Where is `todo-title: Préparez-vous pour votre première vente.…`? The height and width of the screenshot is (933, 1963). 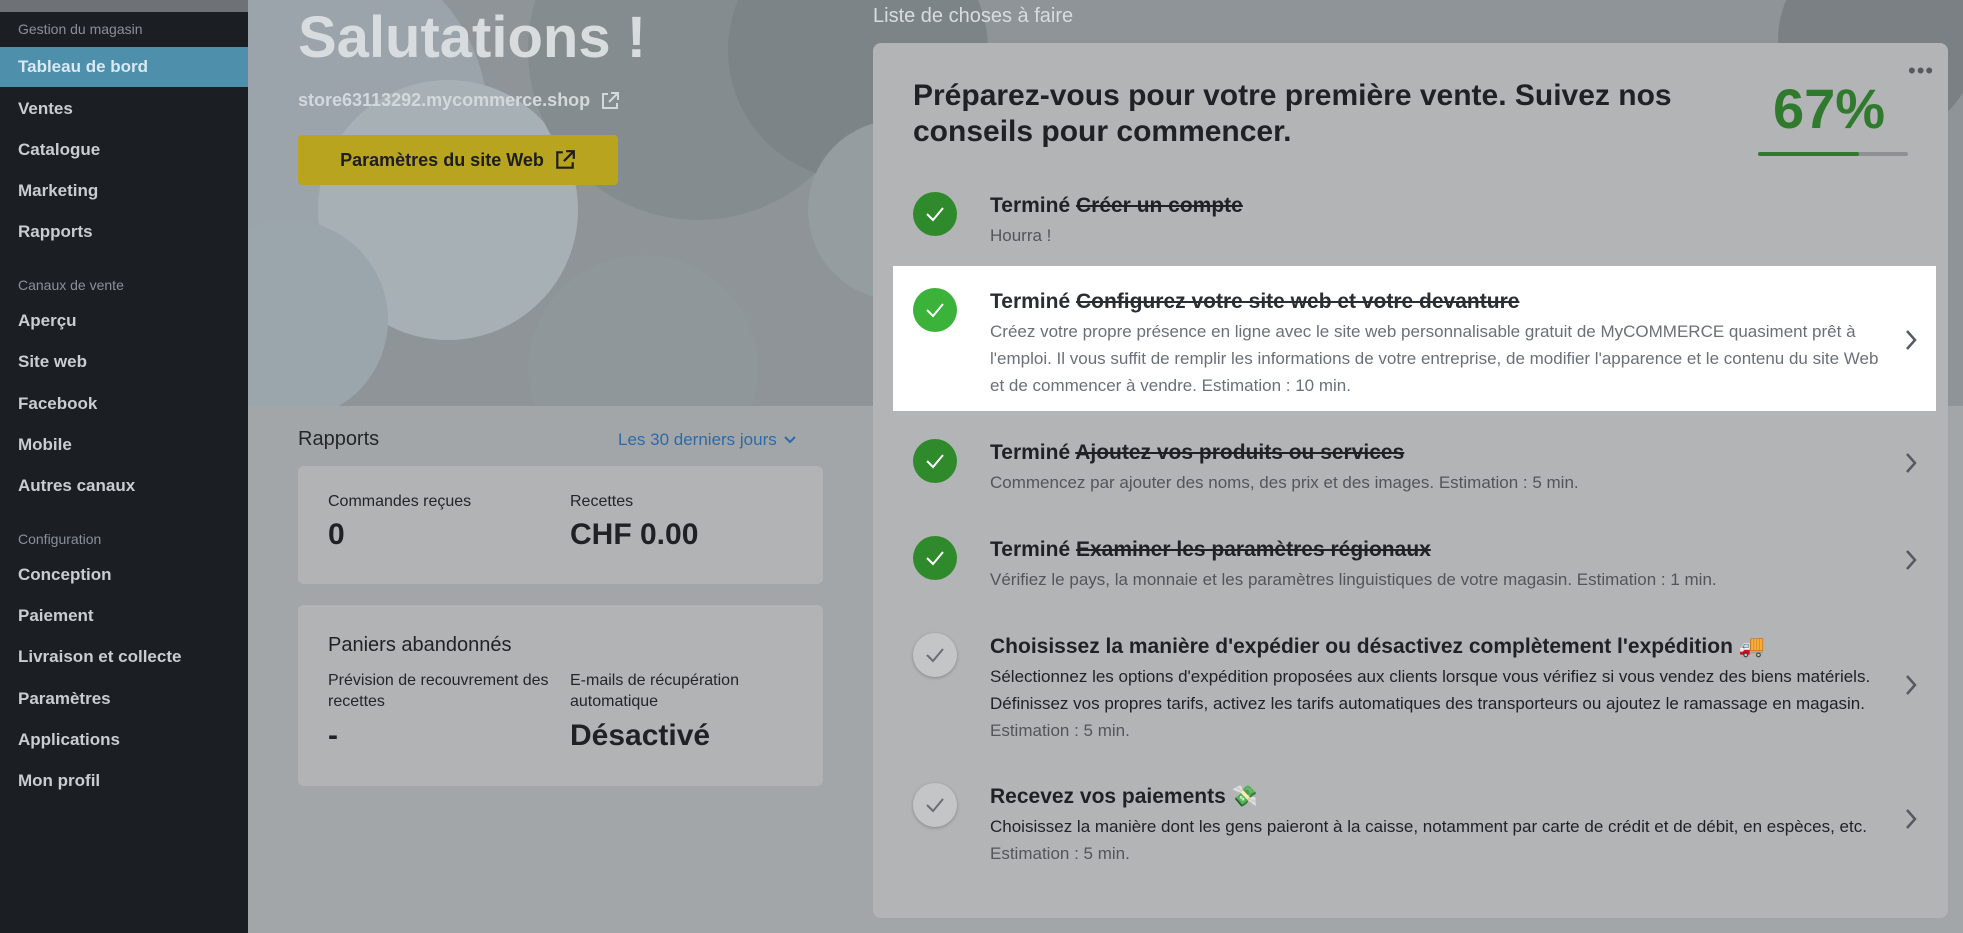 todo-title: Préparez-vous pour votre première vente.… is located at coordinates (1292, 113).